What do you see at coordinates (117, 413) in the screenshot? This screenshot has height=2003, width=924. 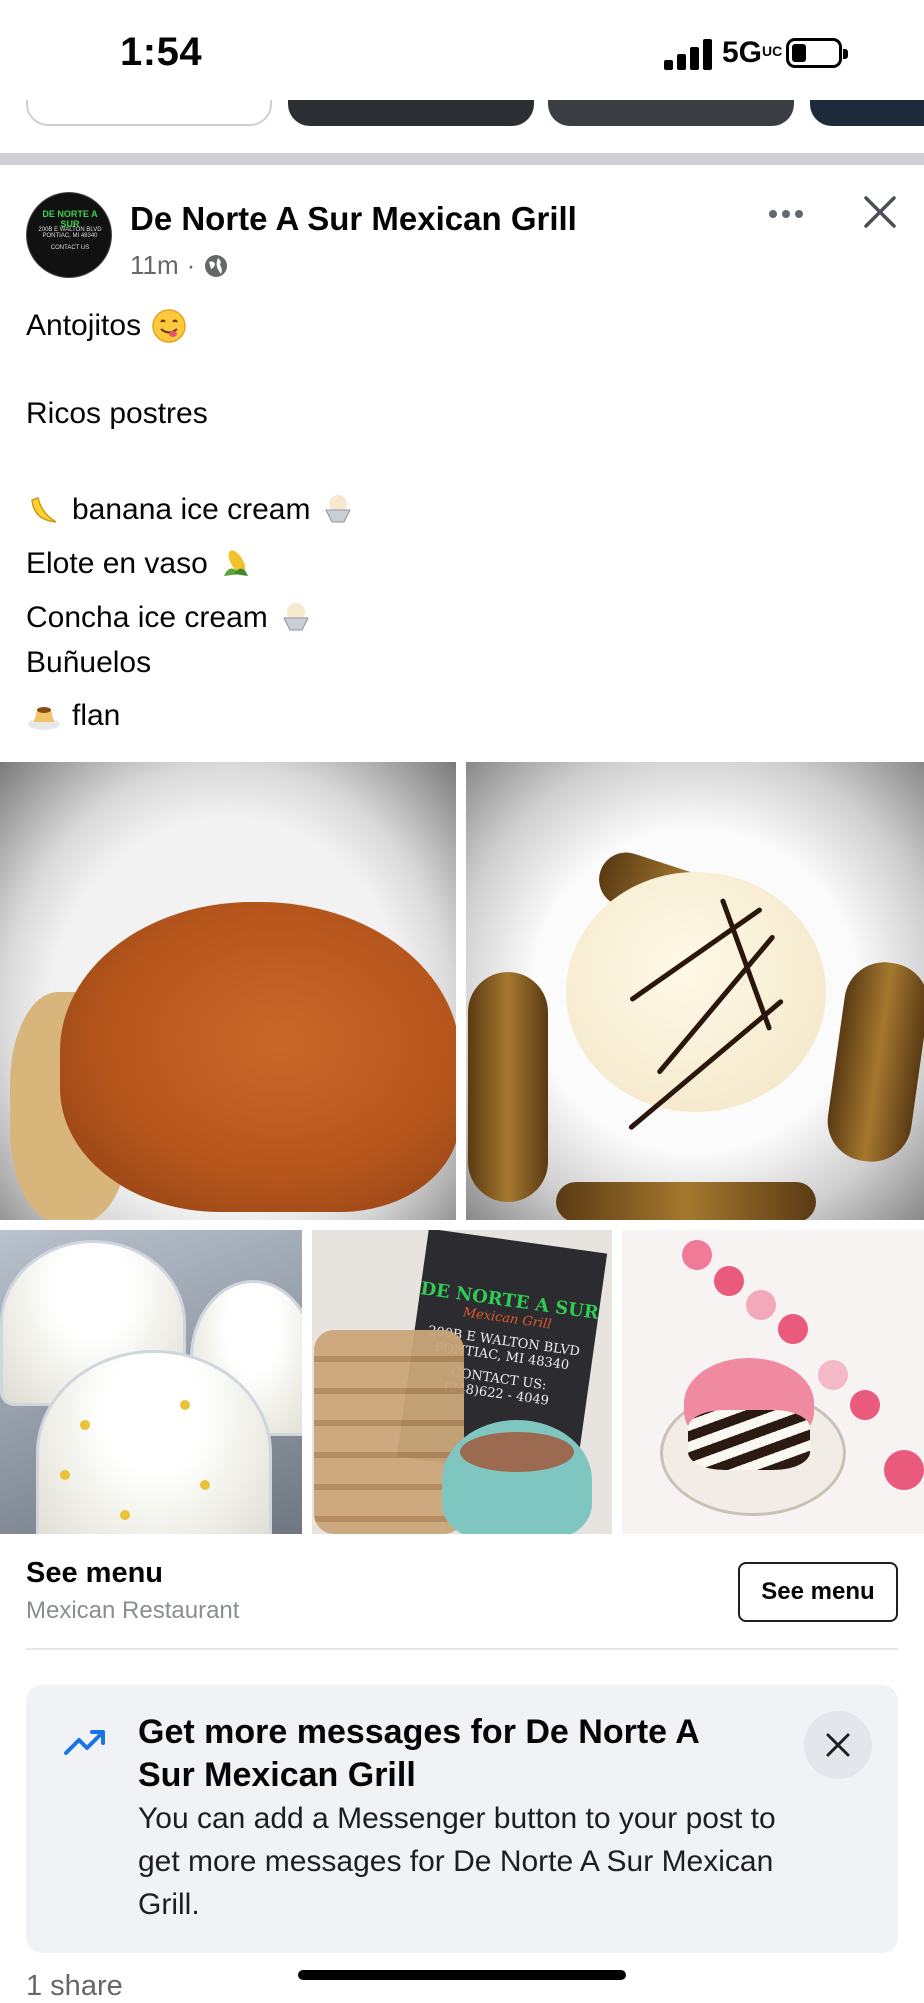 I see `post-text-line: Ricos postres` at bounding box center [117, 413].